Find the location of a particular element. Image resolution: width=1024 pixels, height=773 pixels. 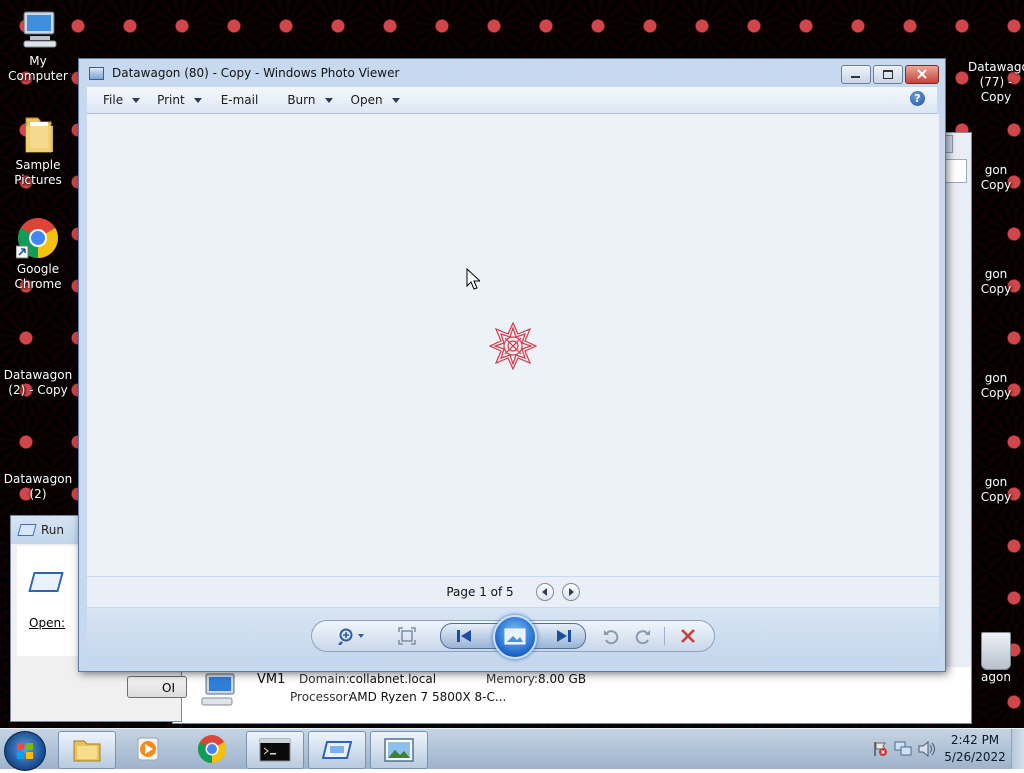

taskbar-chrome is located at coordinates (212, 749).